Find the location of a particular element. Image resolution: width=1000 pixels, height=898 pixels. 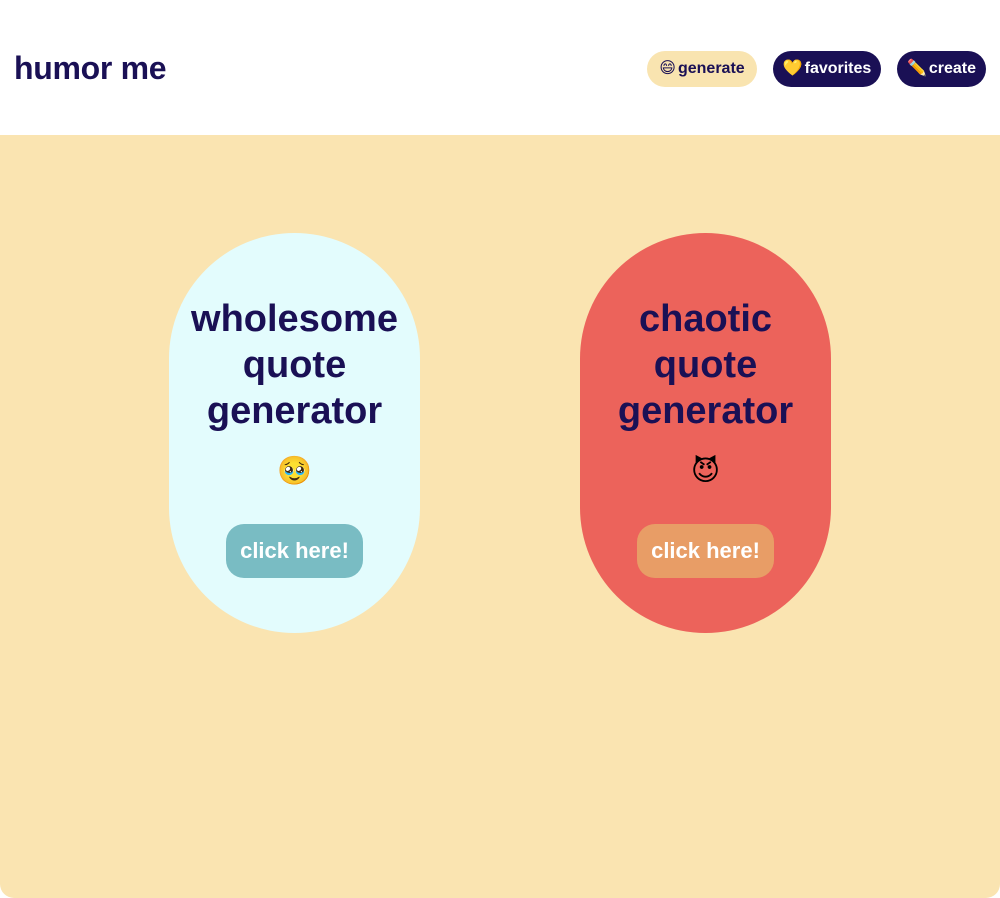

chaotic-generator-card: chaotic quote generator 😈 click here! is located at coordinates (705, 433).